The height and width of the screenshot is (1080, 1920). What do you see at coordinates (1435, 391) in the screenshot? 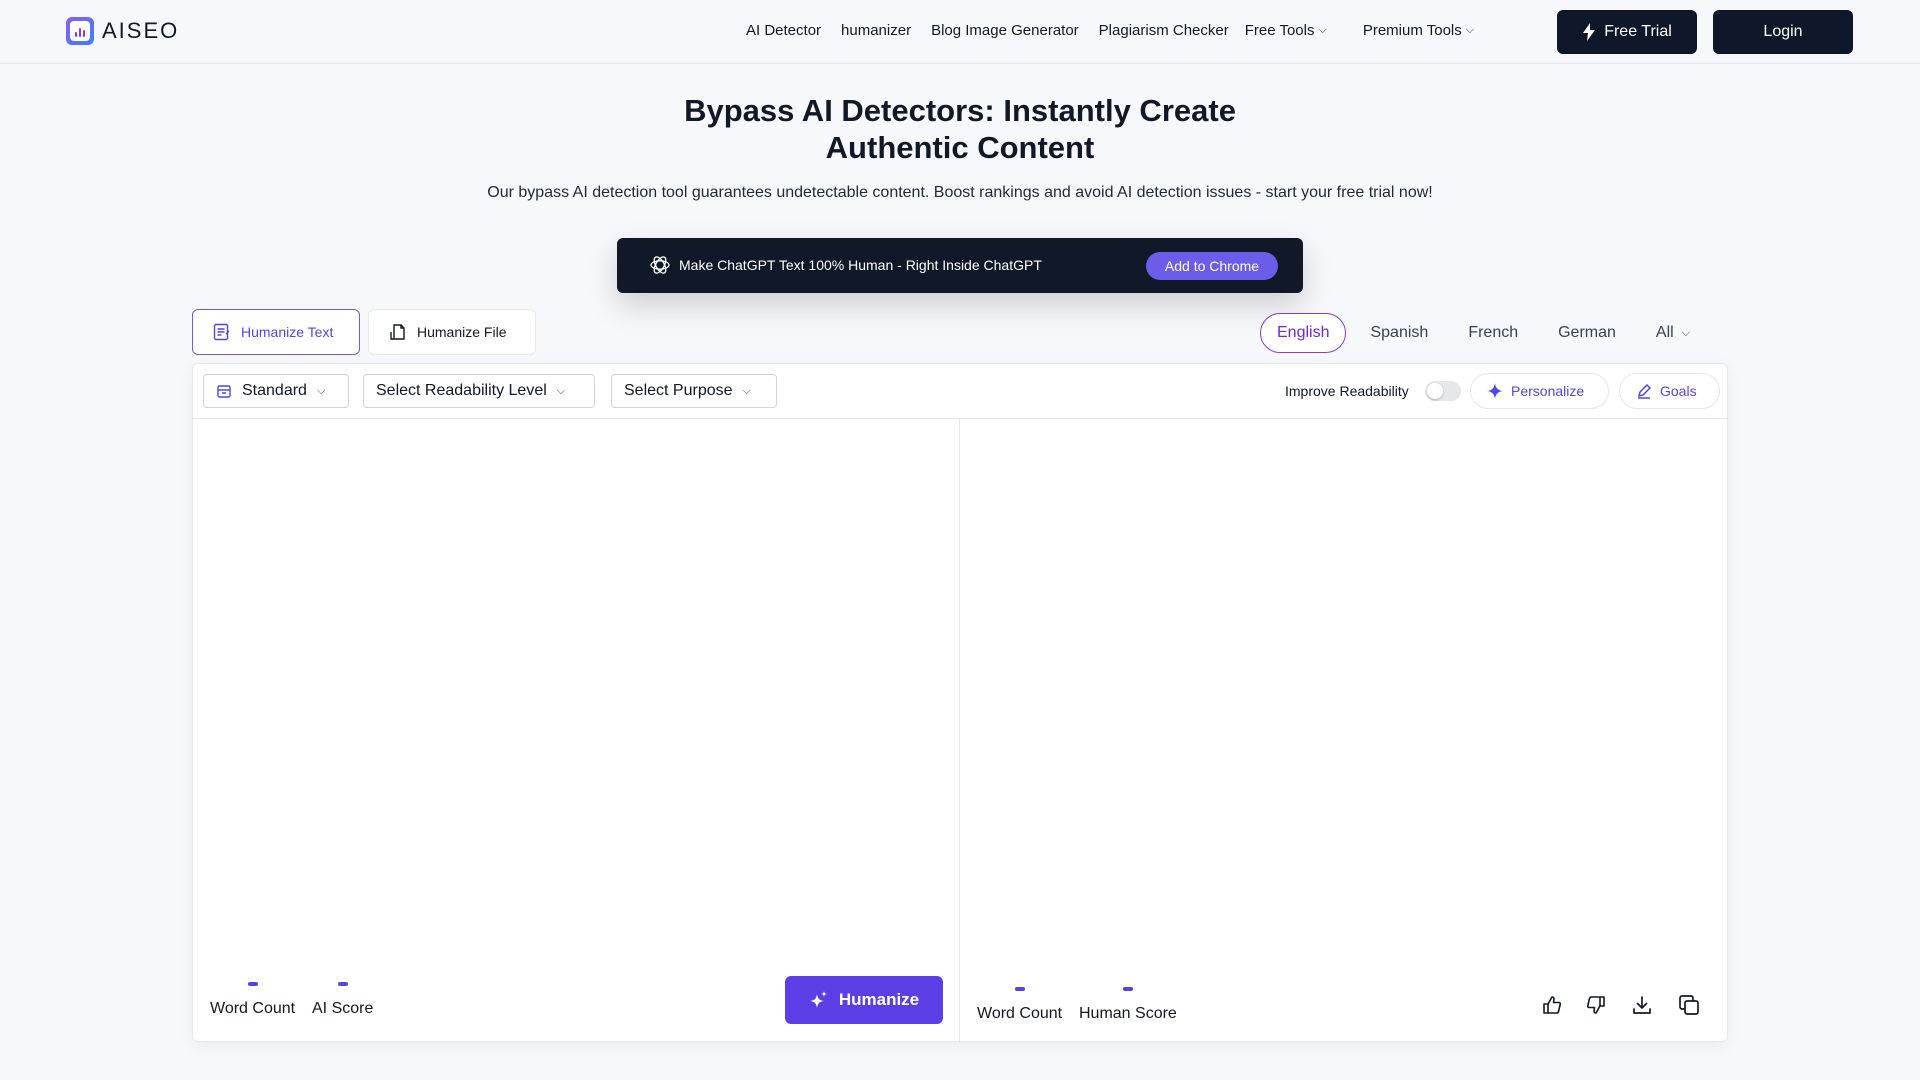
I see `toggle-knob` at bounding box center [1435, 391].